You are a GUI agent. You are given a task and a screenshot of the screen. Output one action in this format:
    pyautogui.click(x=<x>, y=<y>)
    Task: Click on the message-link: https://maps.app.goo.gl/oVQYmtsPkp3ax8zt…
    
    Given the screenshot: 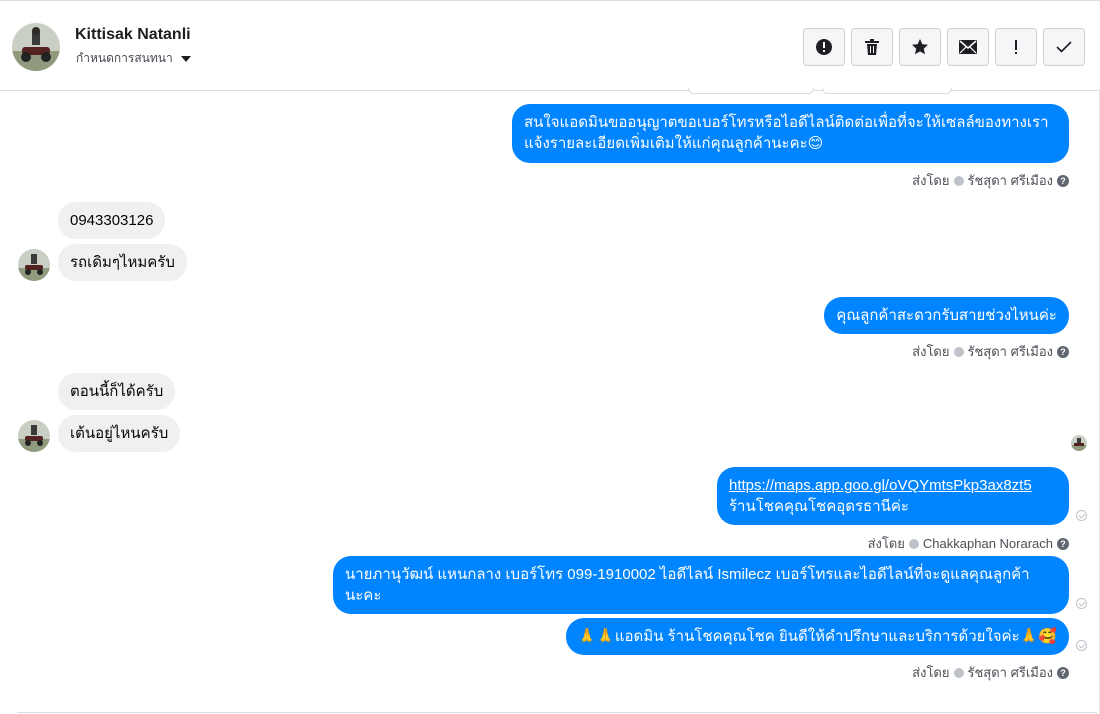 What is the action you would take?
    pyautogui.click(x=880, y=485)
    